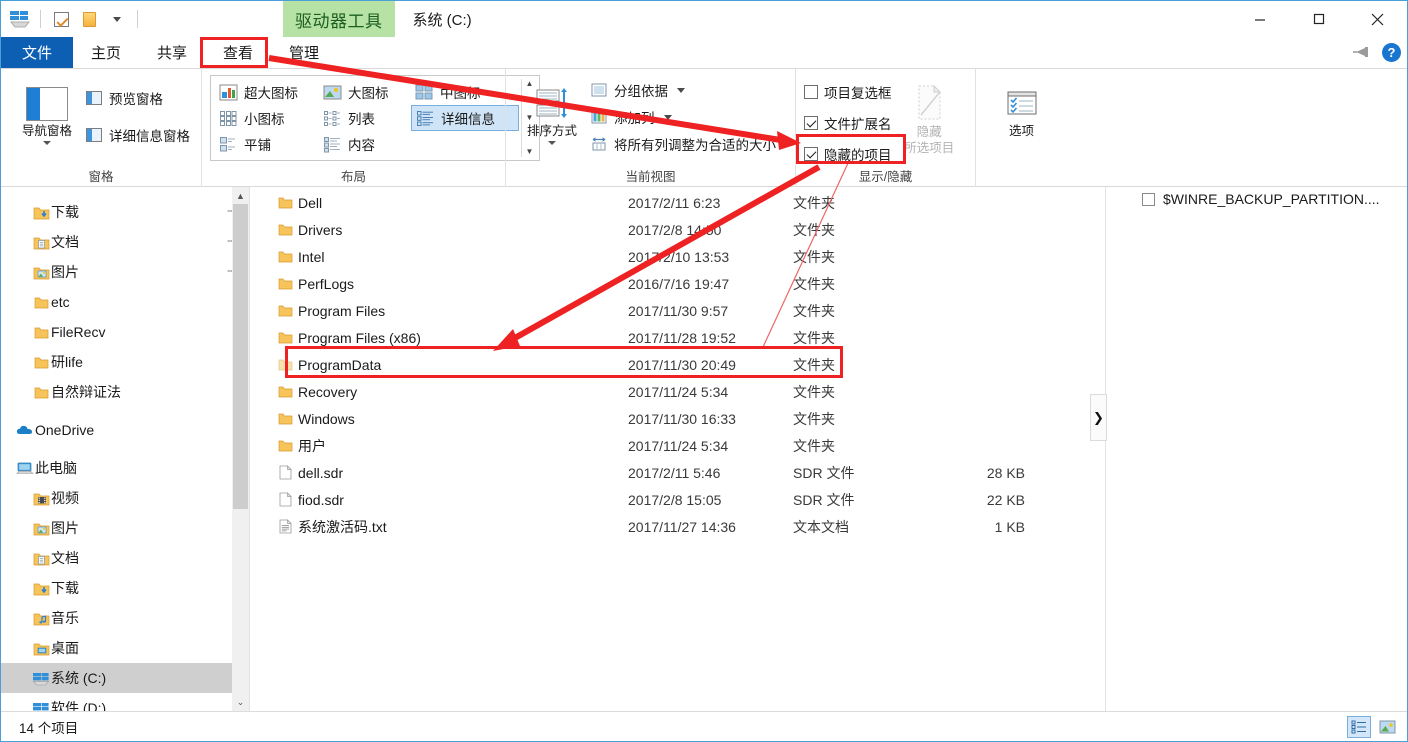 This screenshot has width=1408, height=742. I want to click on new-folder-icon, so click(89, 19).